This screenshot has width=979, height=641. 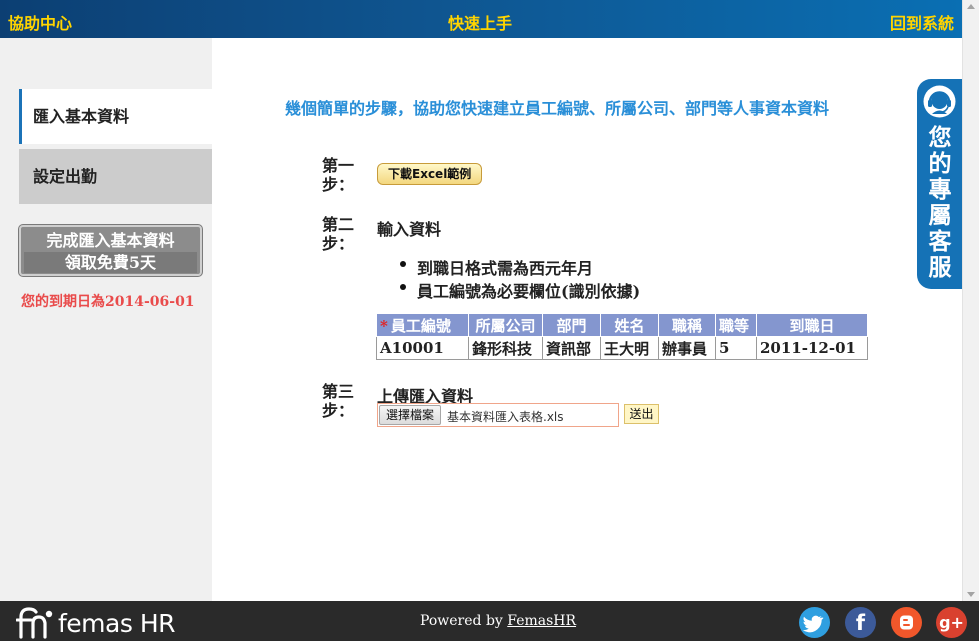 What do you see at coordinates (860, 622) in the screenshot?
I see `facebook-icon: f` at bounding box center [860, 622].